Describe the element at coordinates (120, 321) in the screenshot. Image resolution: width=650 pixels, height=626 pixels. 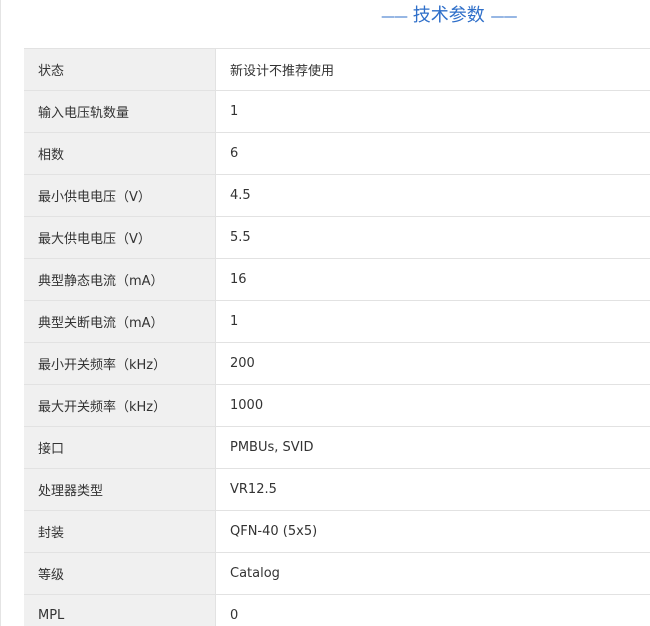
I see `param-label: 典型关断电流（mA）` at that location.